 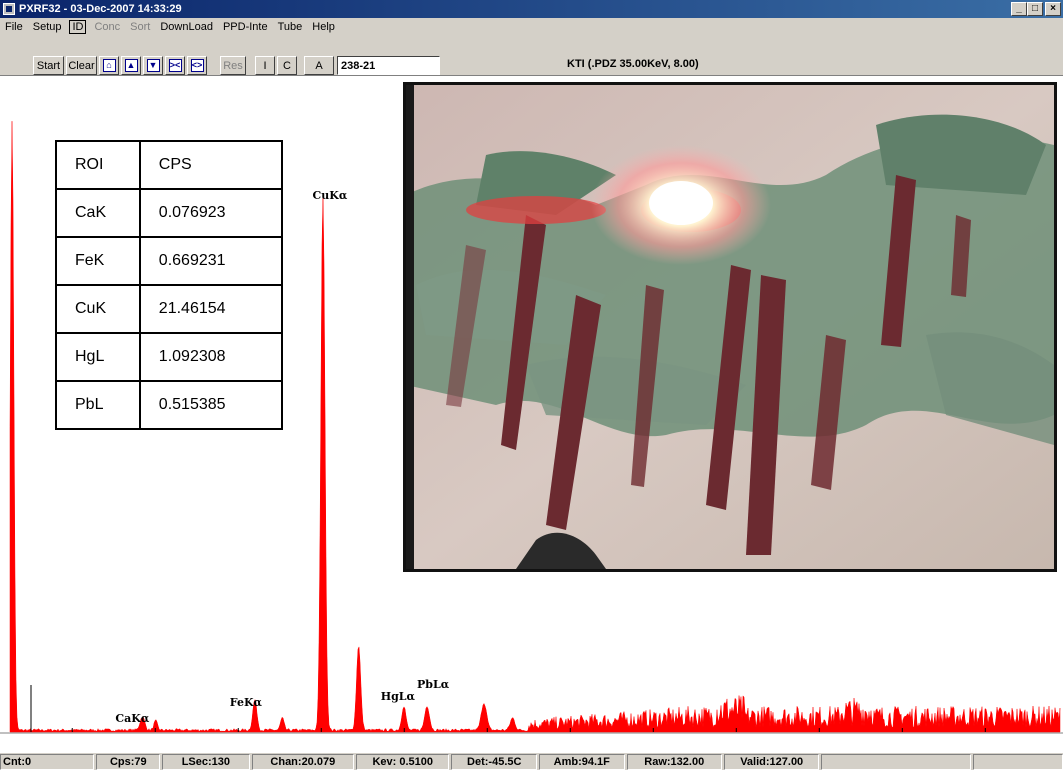 I want to click on menu-download: DownLoad, so click(x=186, y=27).